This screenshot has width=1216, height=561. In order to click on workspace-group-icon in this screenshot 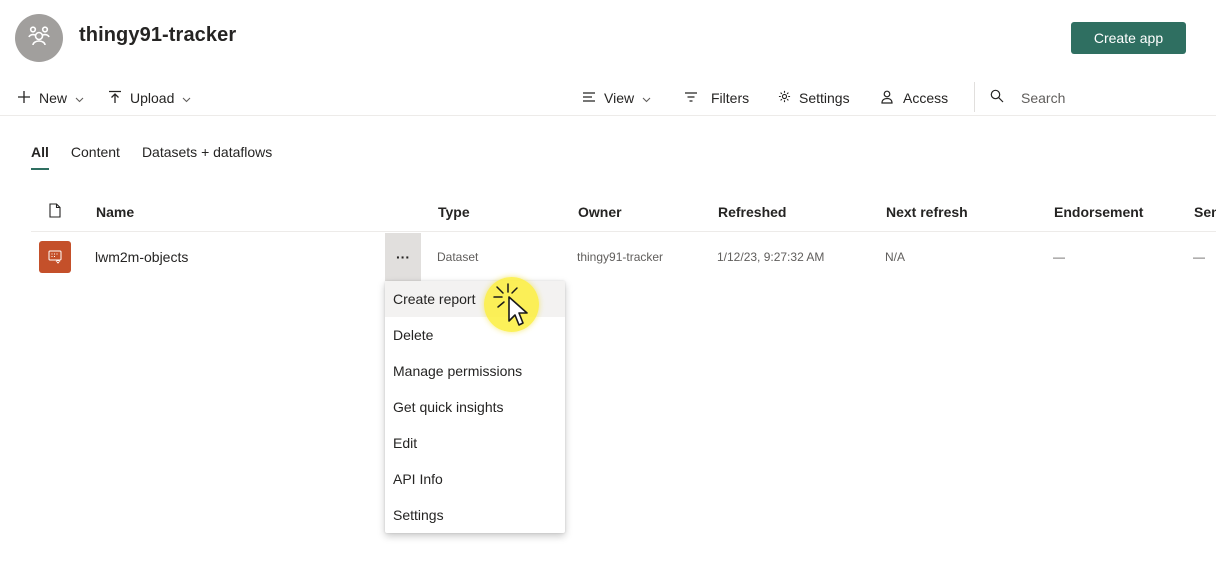, I will do `click(39, 38)`.